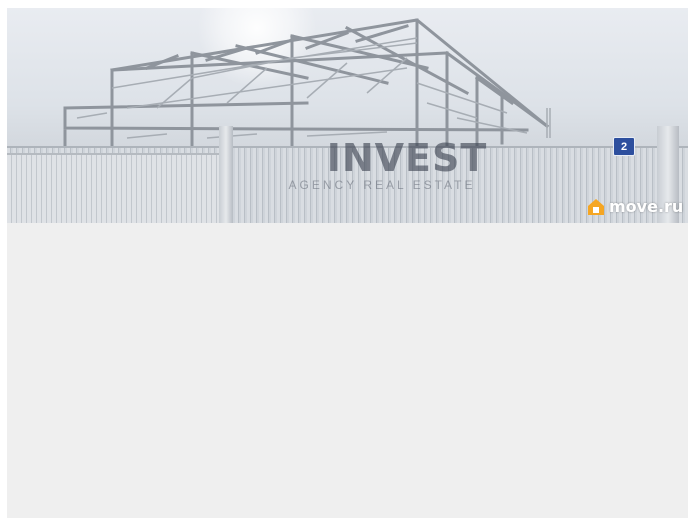  Describe the element at coordinates (226, 174) in the screenshot. I see `fence-post` at that location.